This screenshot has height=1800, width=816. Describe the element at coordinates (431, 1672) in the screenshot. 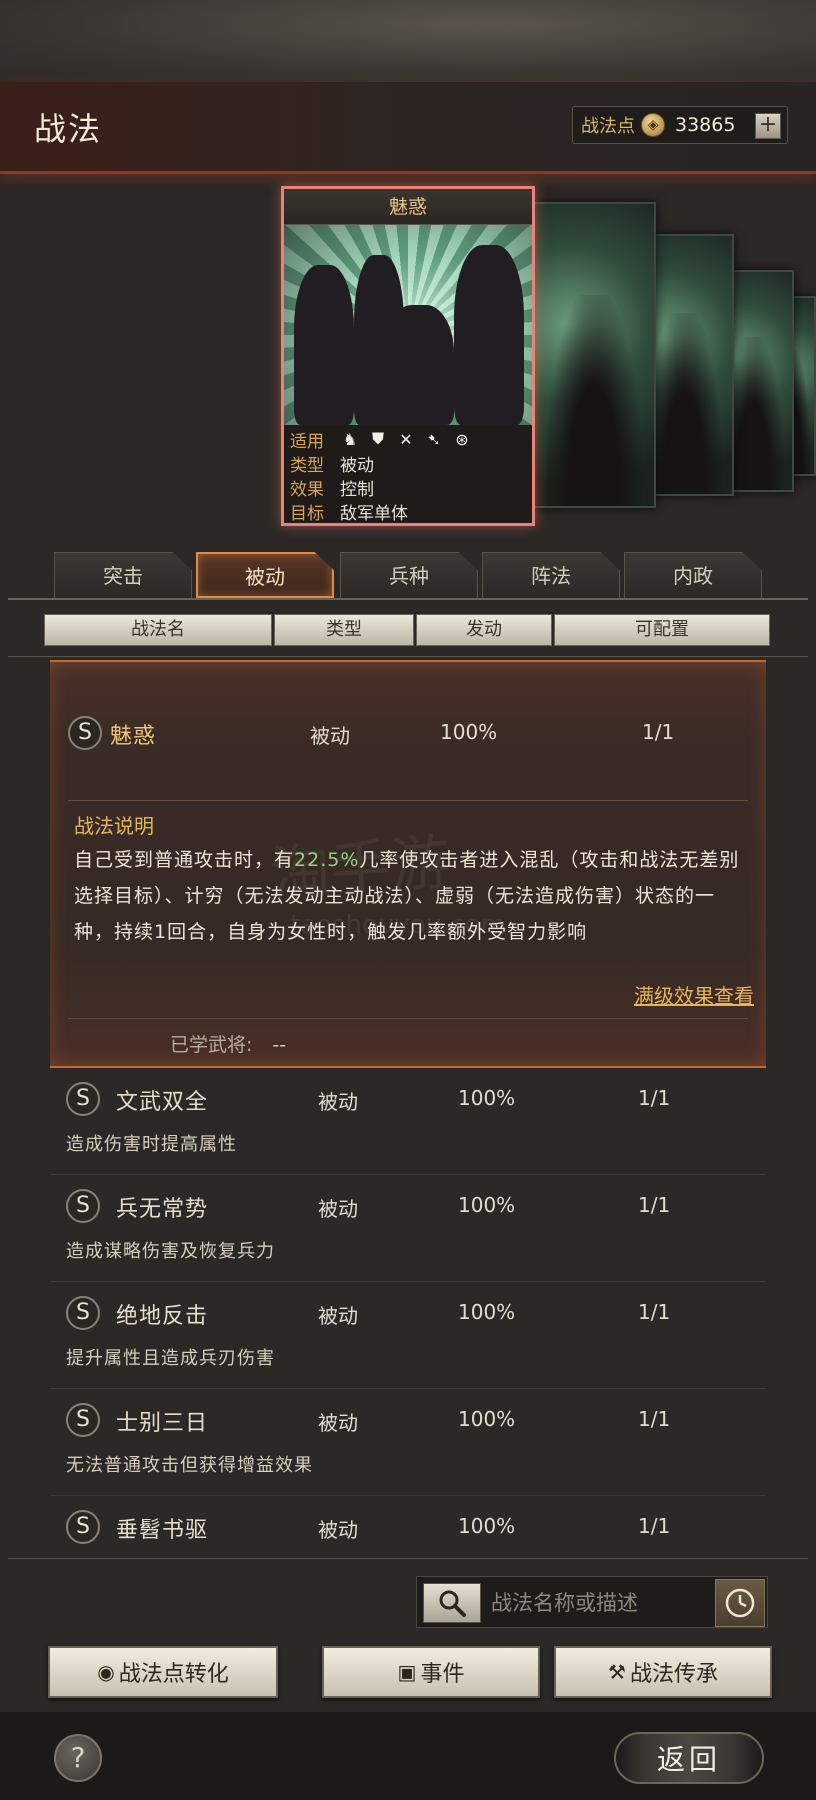

I see `event-button: ▣ 事件` at that location.